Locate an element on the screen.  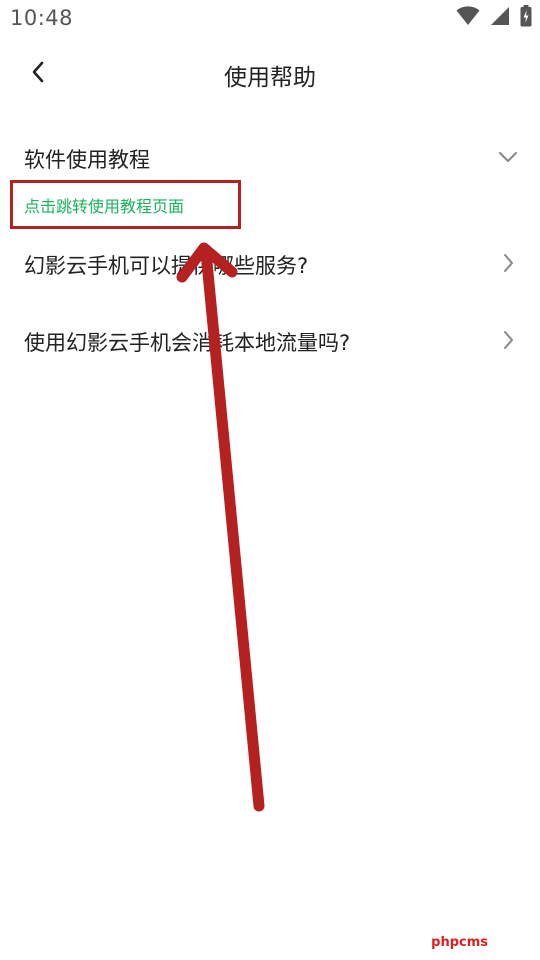
signal-icon is located at coordinates (500, 18).